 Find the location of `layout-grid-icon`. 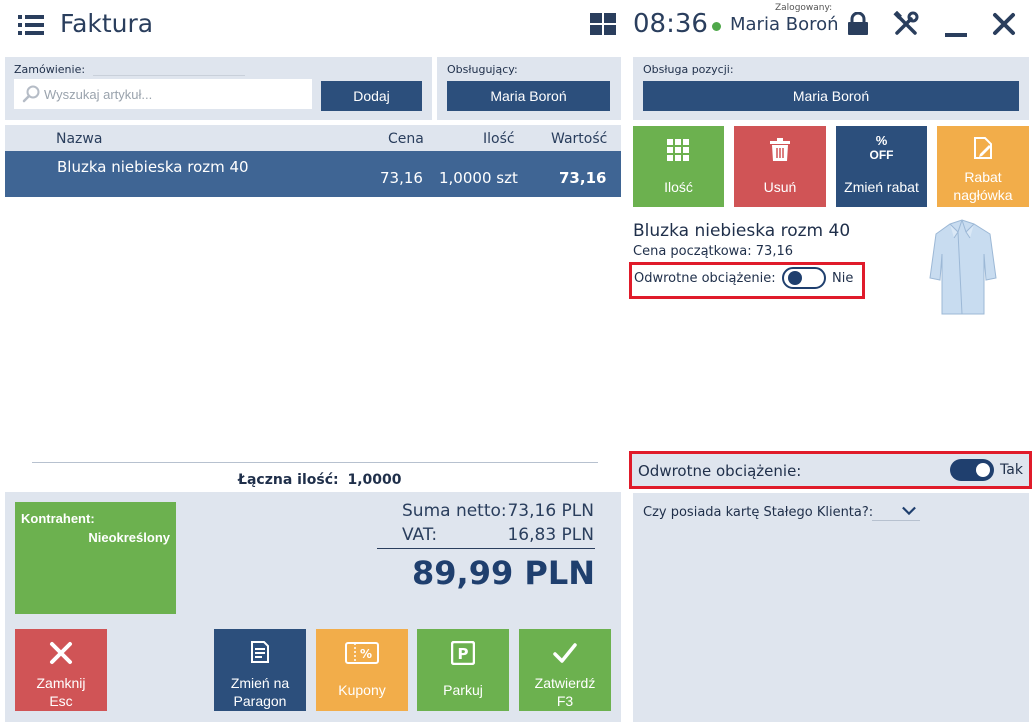

layout-grid-icon is located at coordinates (603, 24).